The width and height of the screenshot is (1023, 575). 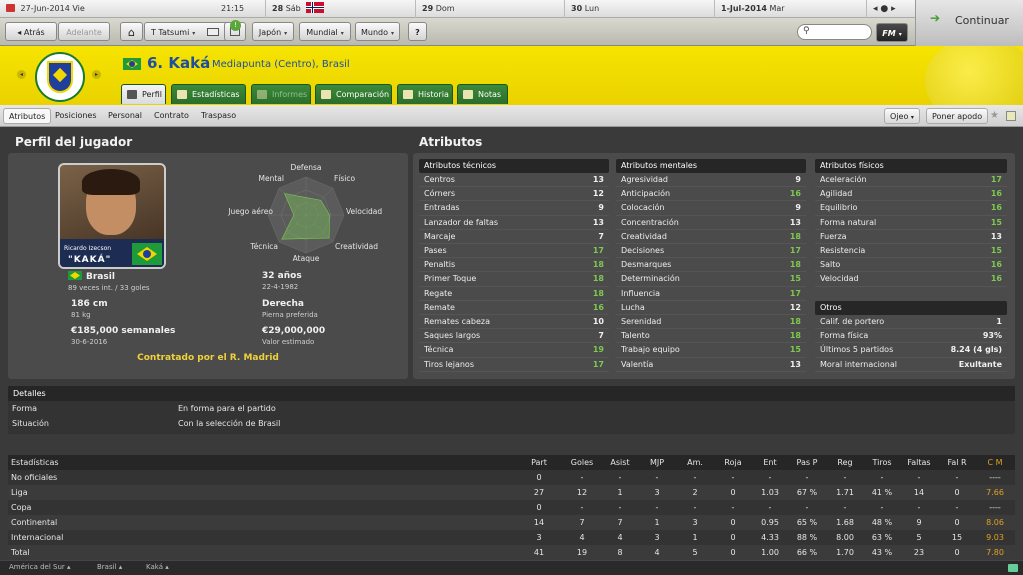 I want to click on edit-note-icon, so click(x=1011, y=116).